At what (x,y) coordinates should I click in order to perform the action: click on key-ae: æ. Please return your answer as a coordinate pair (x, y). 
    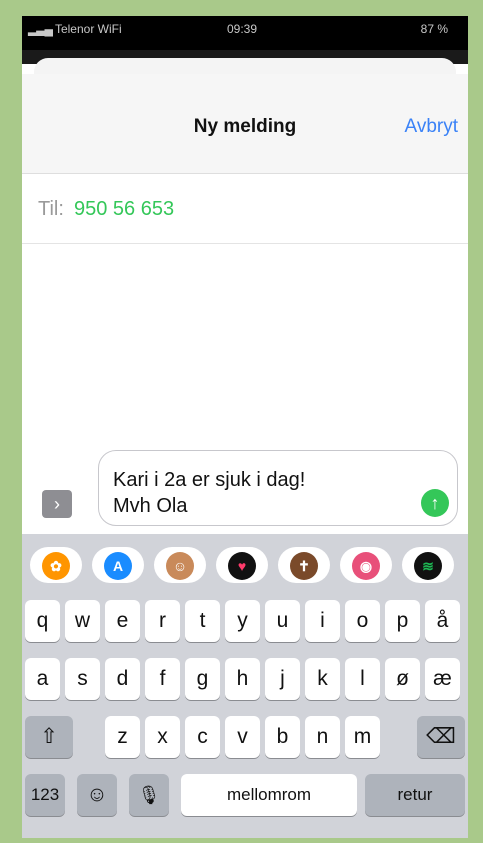
    Looking at the image, I should click on (442, 679).